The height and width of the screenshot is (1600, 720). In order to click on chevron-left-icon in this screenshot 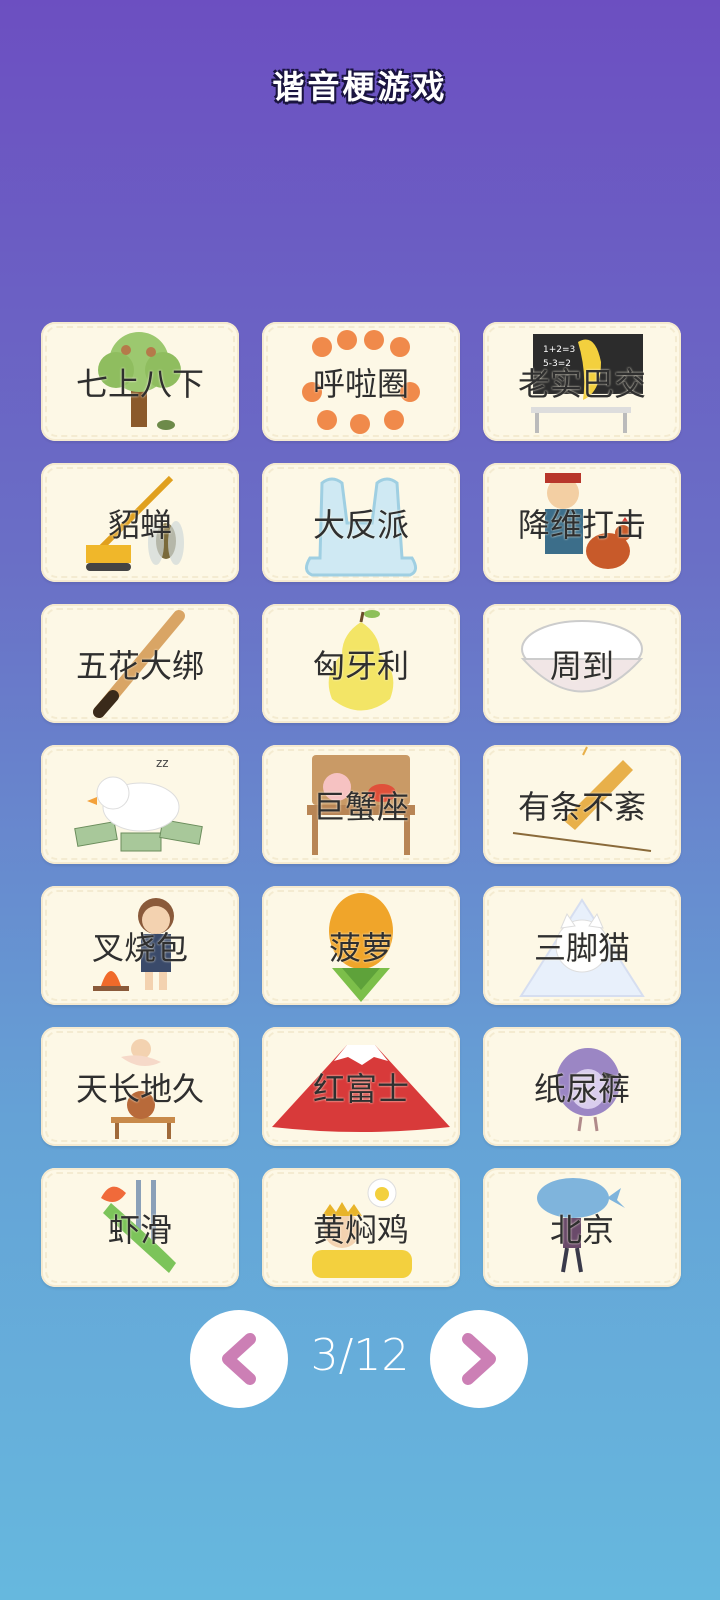, I will do `click(239, 1359)`.